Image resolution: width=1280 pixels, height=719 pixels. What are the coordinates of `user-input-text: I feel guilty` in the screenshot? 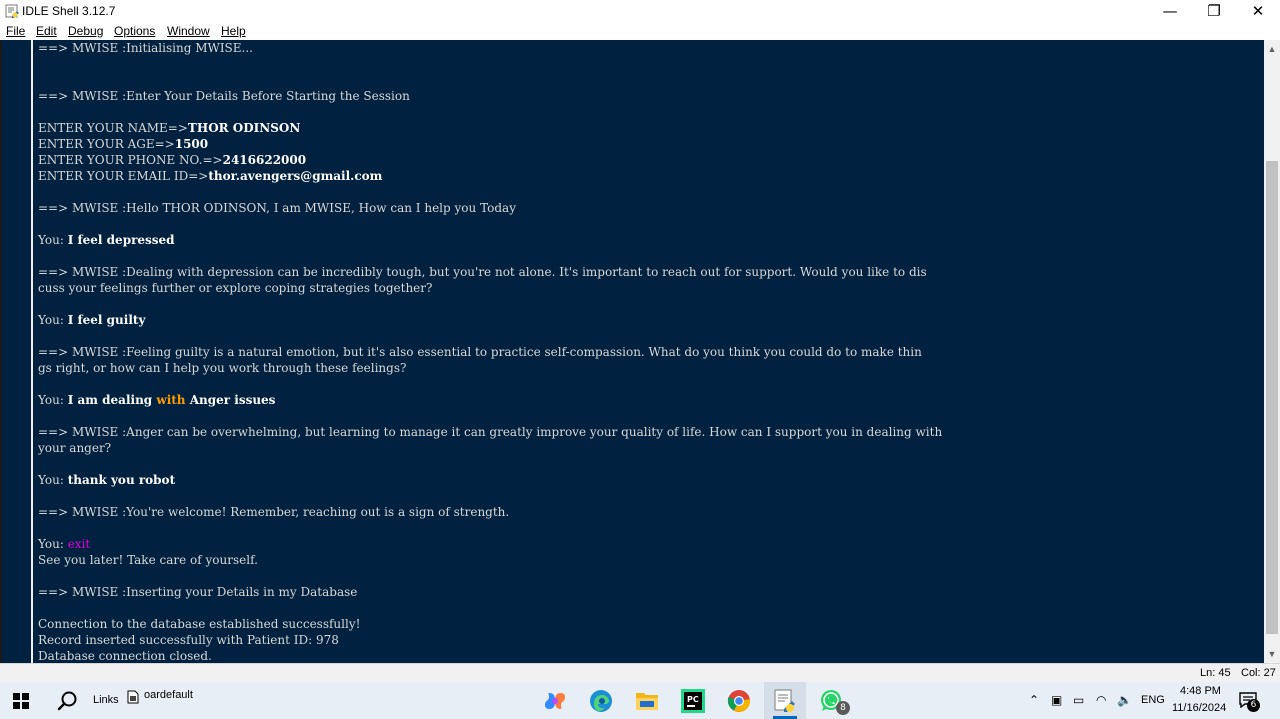 It's located at (106, 320).